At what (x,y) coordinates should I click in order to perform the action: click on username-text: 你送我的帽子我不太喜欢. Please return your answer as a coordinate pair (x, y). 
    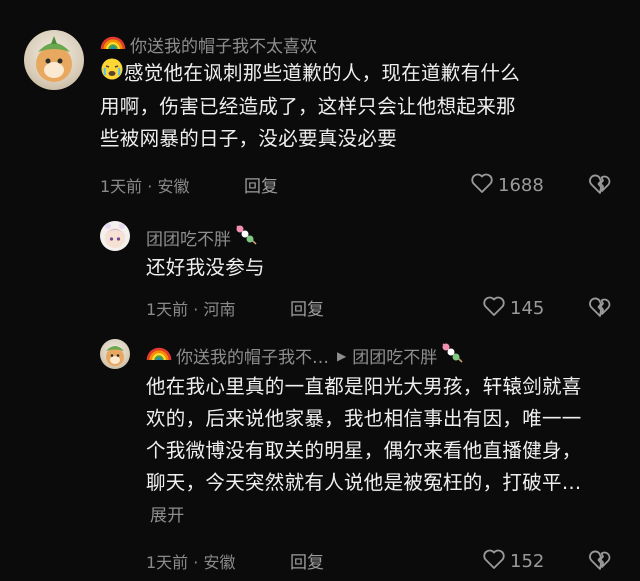
    Looking at the image, I should click on (223, 47).